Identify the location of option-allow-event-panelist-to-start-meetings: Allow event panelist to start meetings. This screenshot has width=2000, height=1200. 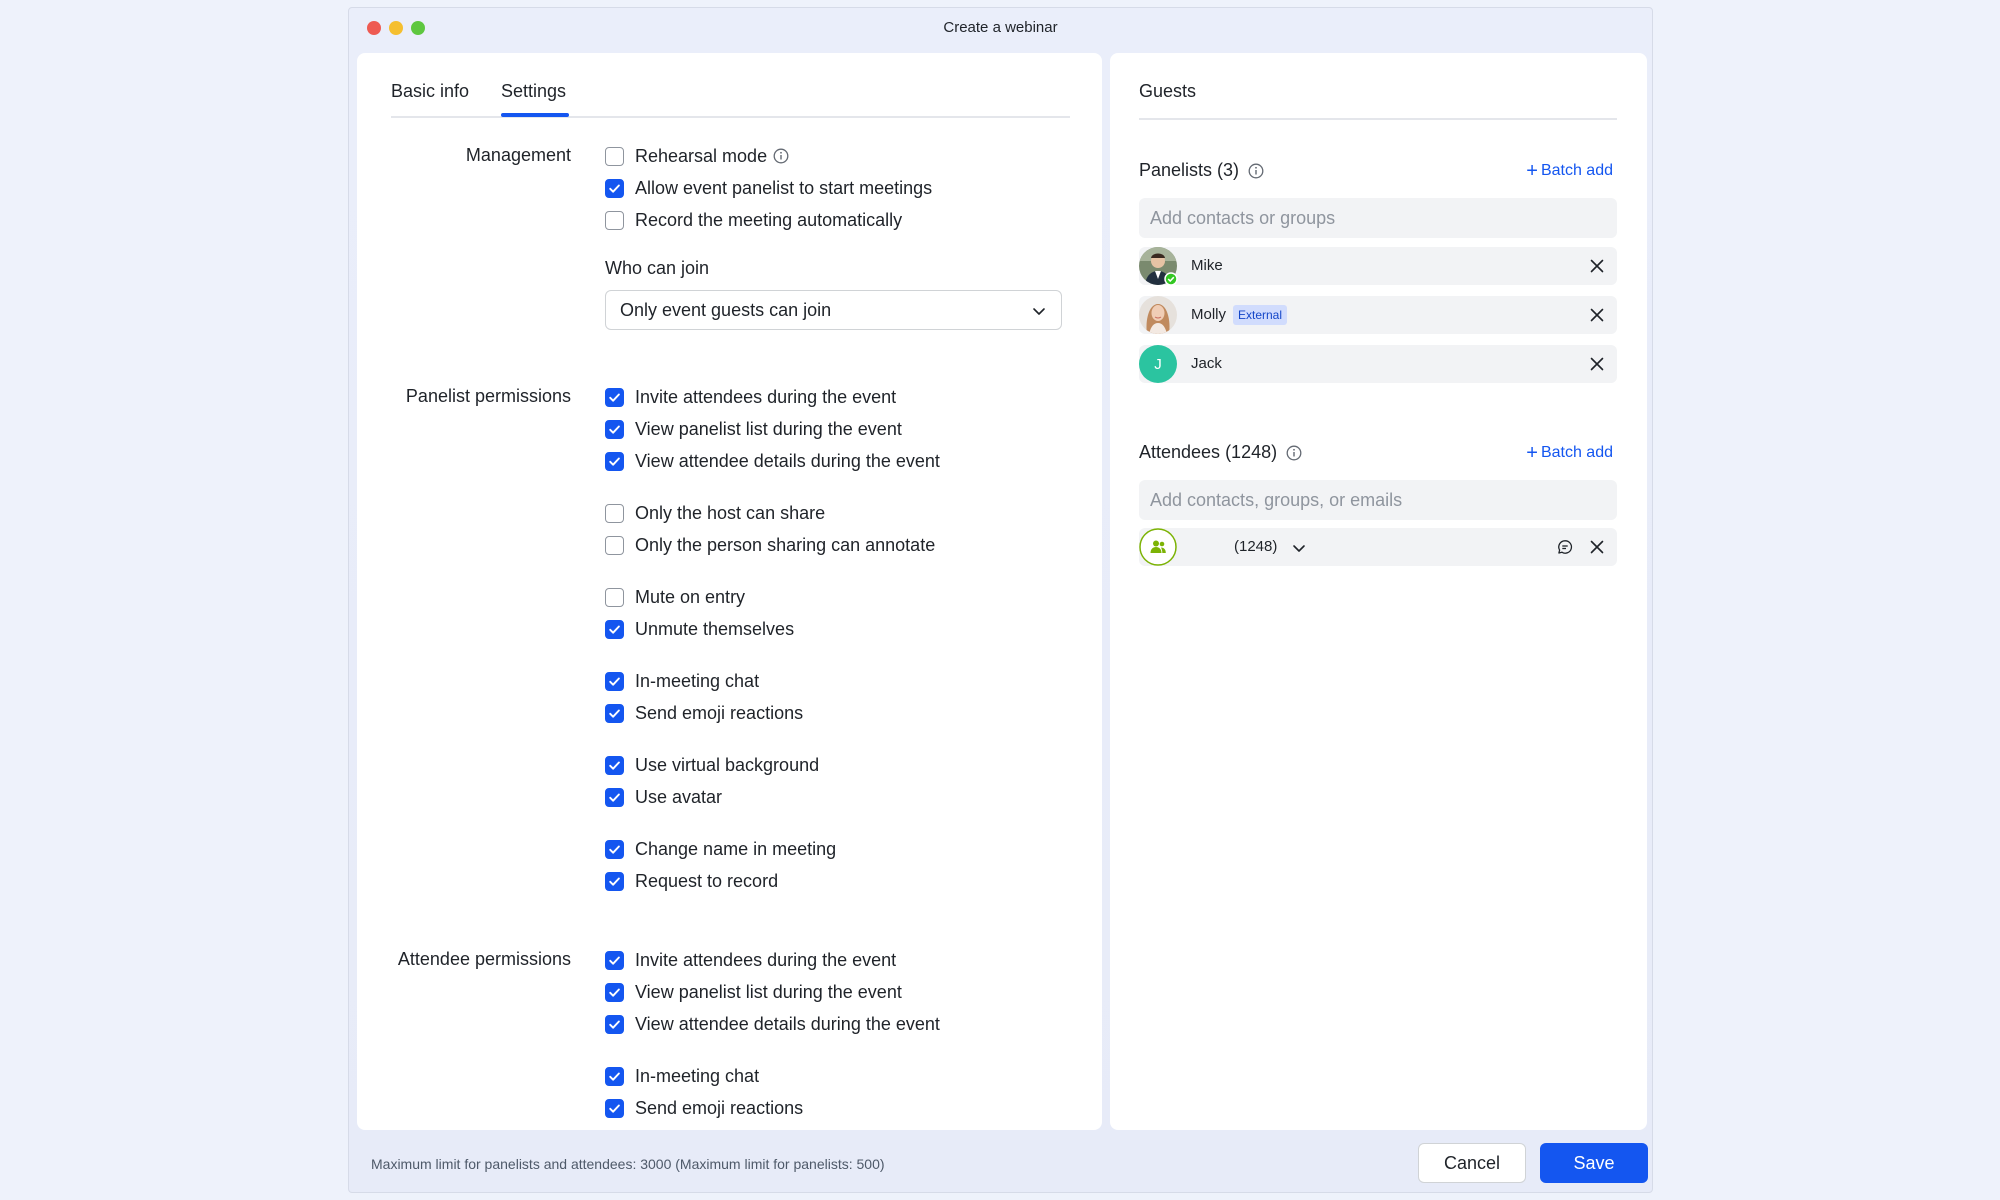
(768, 188).